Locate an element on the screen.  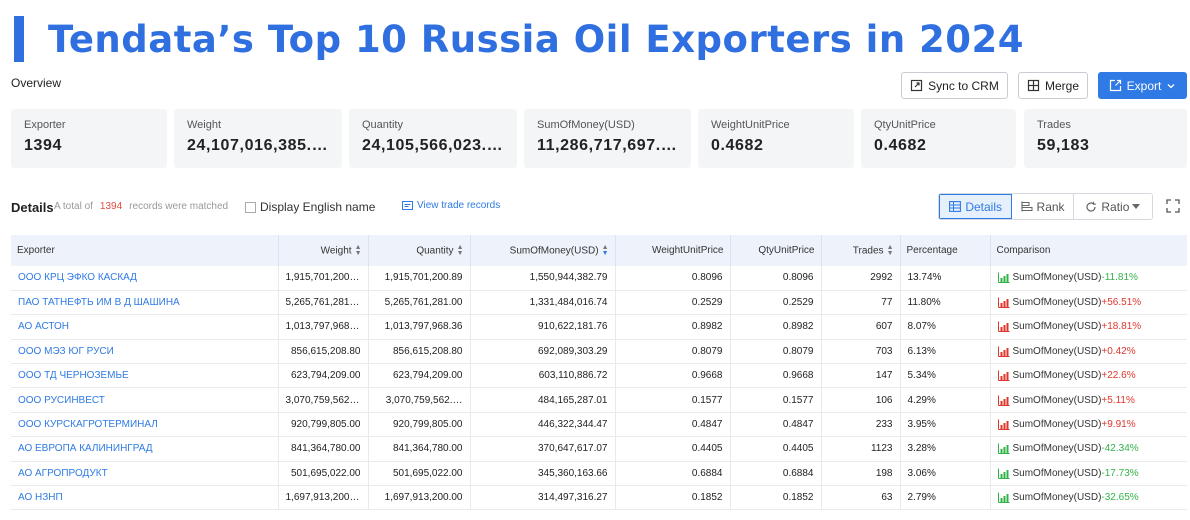
cell-percentage: 4.29% is located at coordinates (945, 400).